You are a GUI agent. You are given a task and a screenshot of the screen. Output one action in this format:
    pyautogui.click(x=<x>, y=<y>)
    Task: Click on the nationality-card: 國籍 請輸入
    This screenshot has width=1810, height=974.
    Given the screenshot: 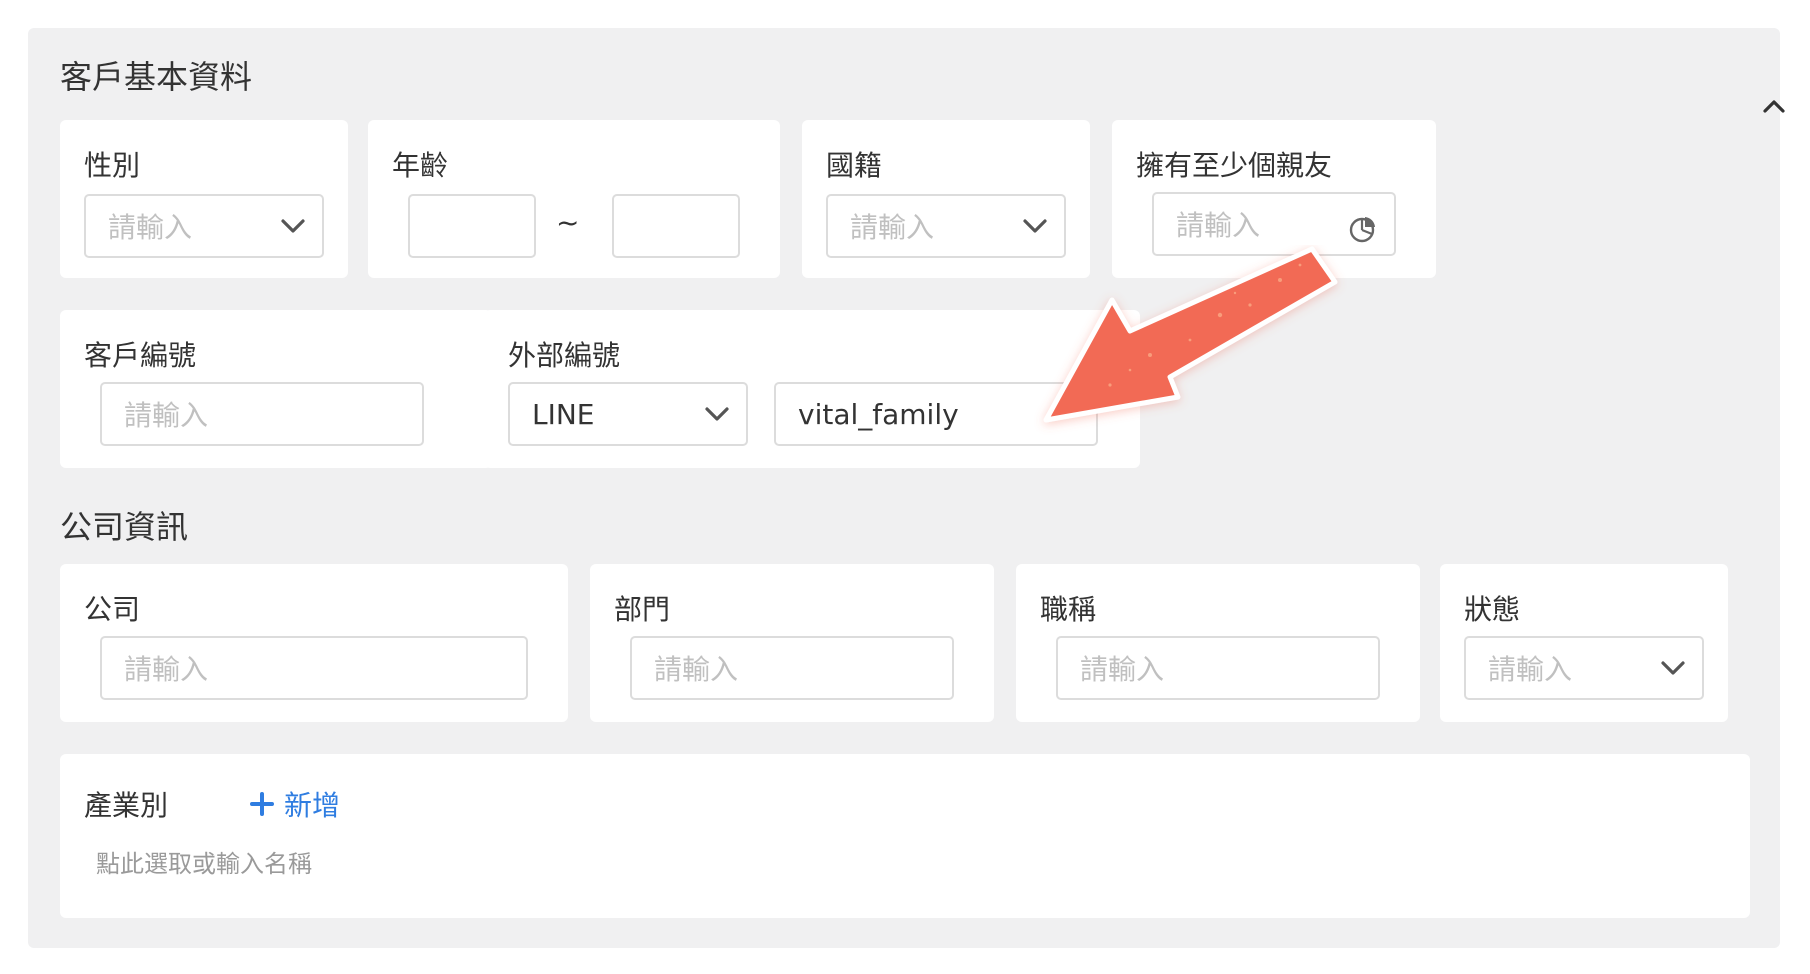 What is the action you would take?
    pyautogui.click(x=946, y=199)
    